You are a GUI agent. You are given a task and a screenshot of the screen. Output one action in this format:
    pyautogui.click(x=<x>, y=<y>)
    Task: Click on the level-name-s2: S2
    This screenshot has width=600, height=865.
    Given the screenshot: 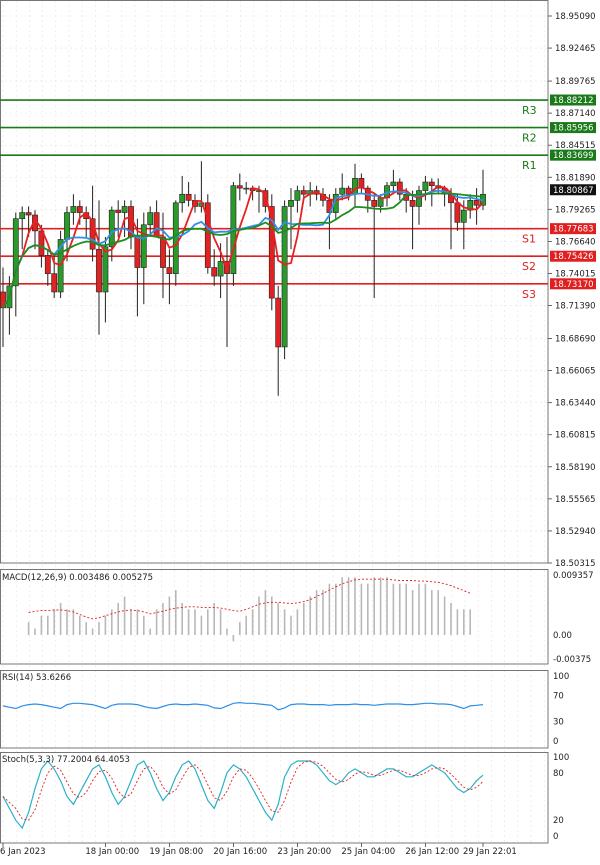 What is the action you would take?
    pyautogui.click(x=529, y=266)
    